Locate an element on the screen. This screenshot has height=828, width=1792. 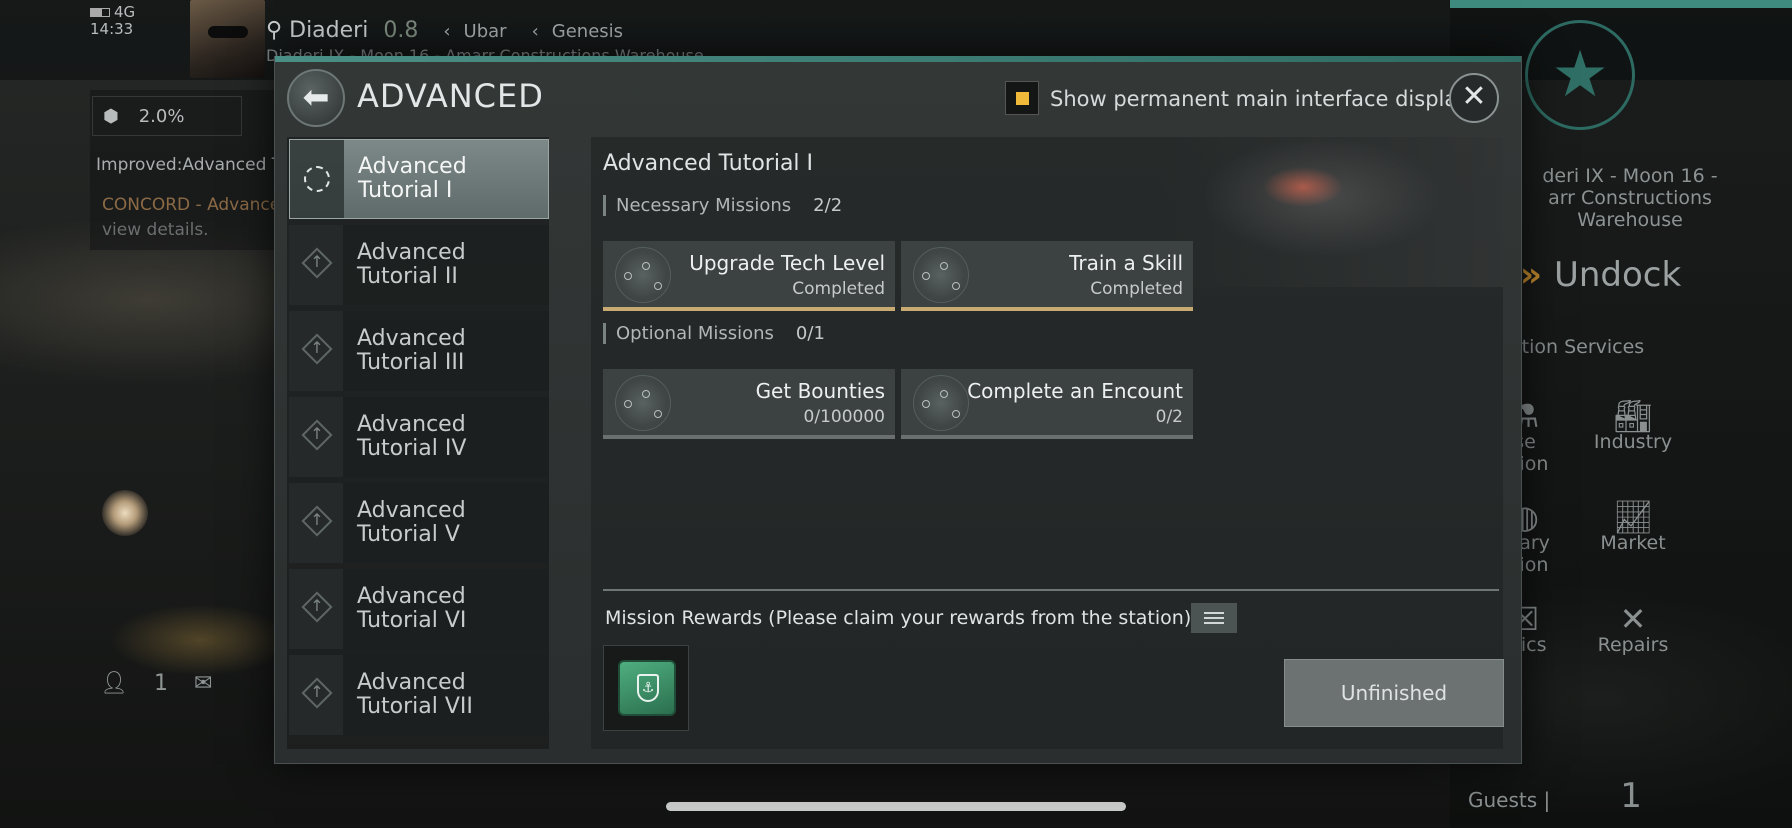
back-arrow-icon: ⬅ is located at coordinates (316, 97).